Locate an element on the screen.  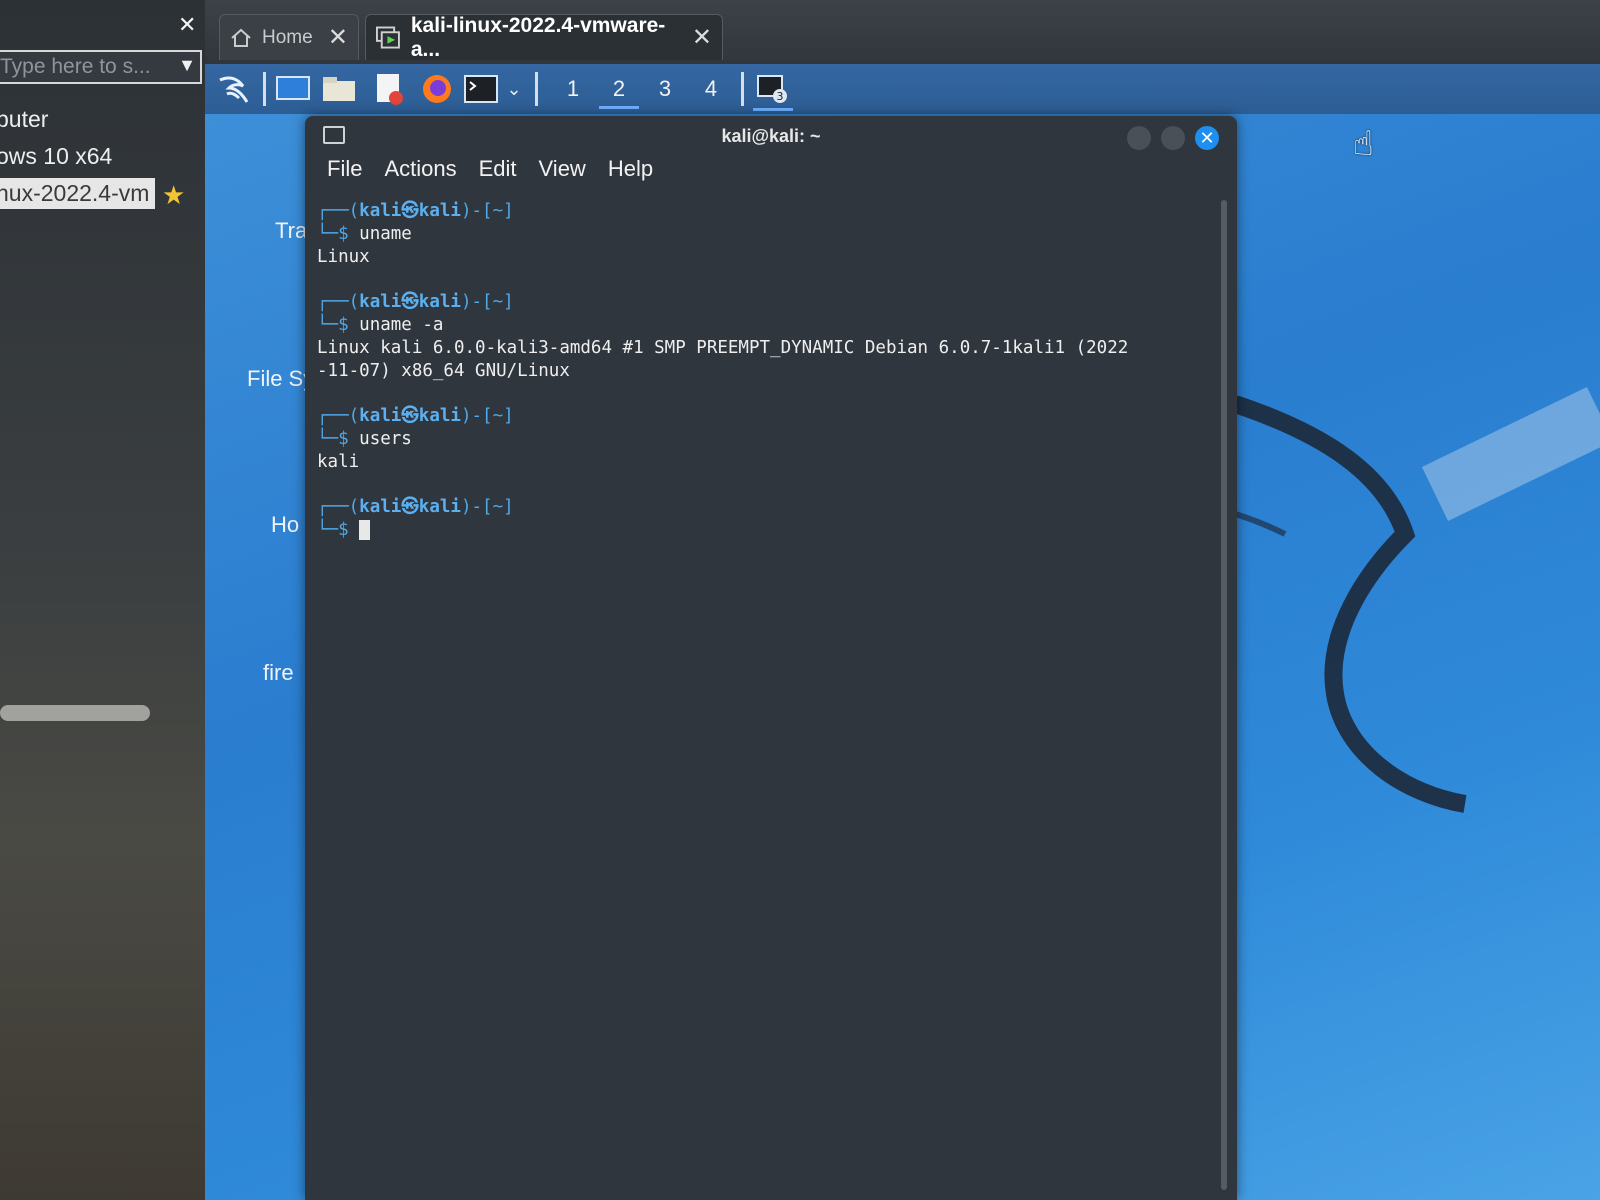
window-count-badge: 3 is located at coordinates (780, 96).